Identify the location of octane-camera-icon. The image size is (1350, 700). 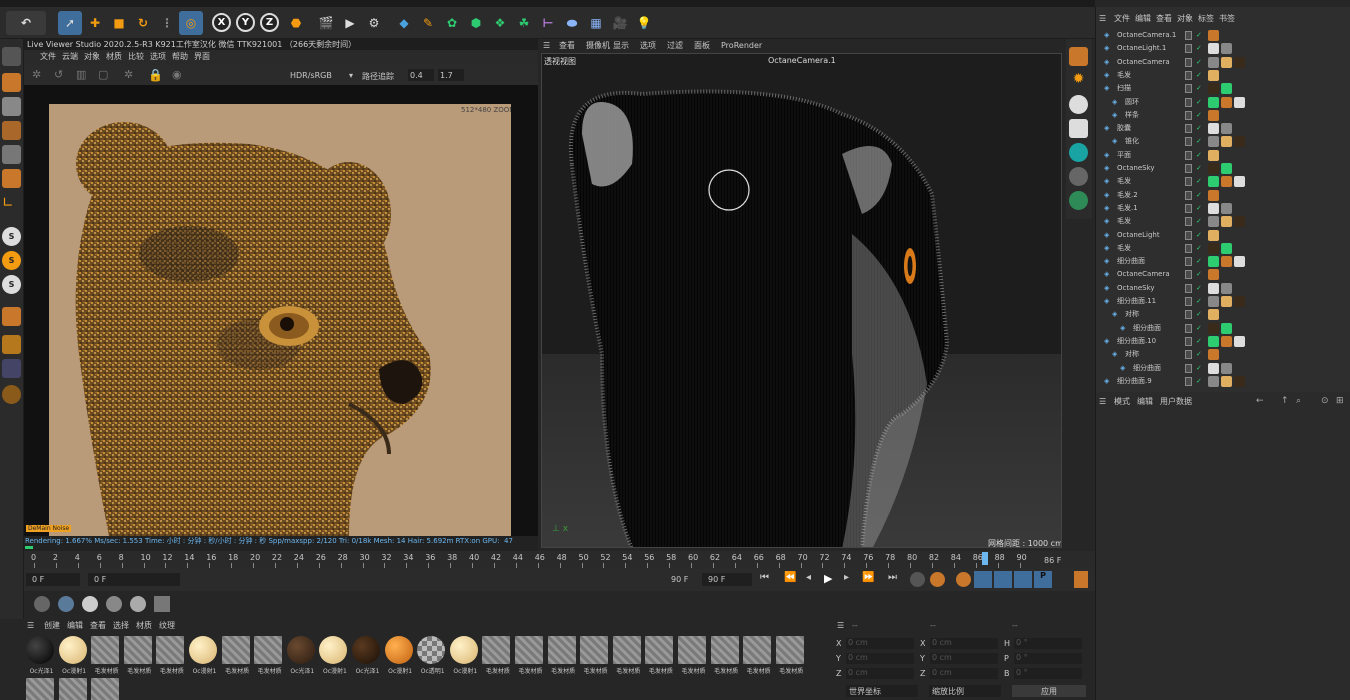
(1078, 56).